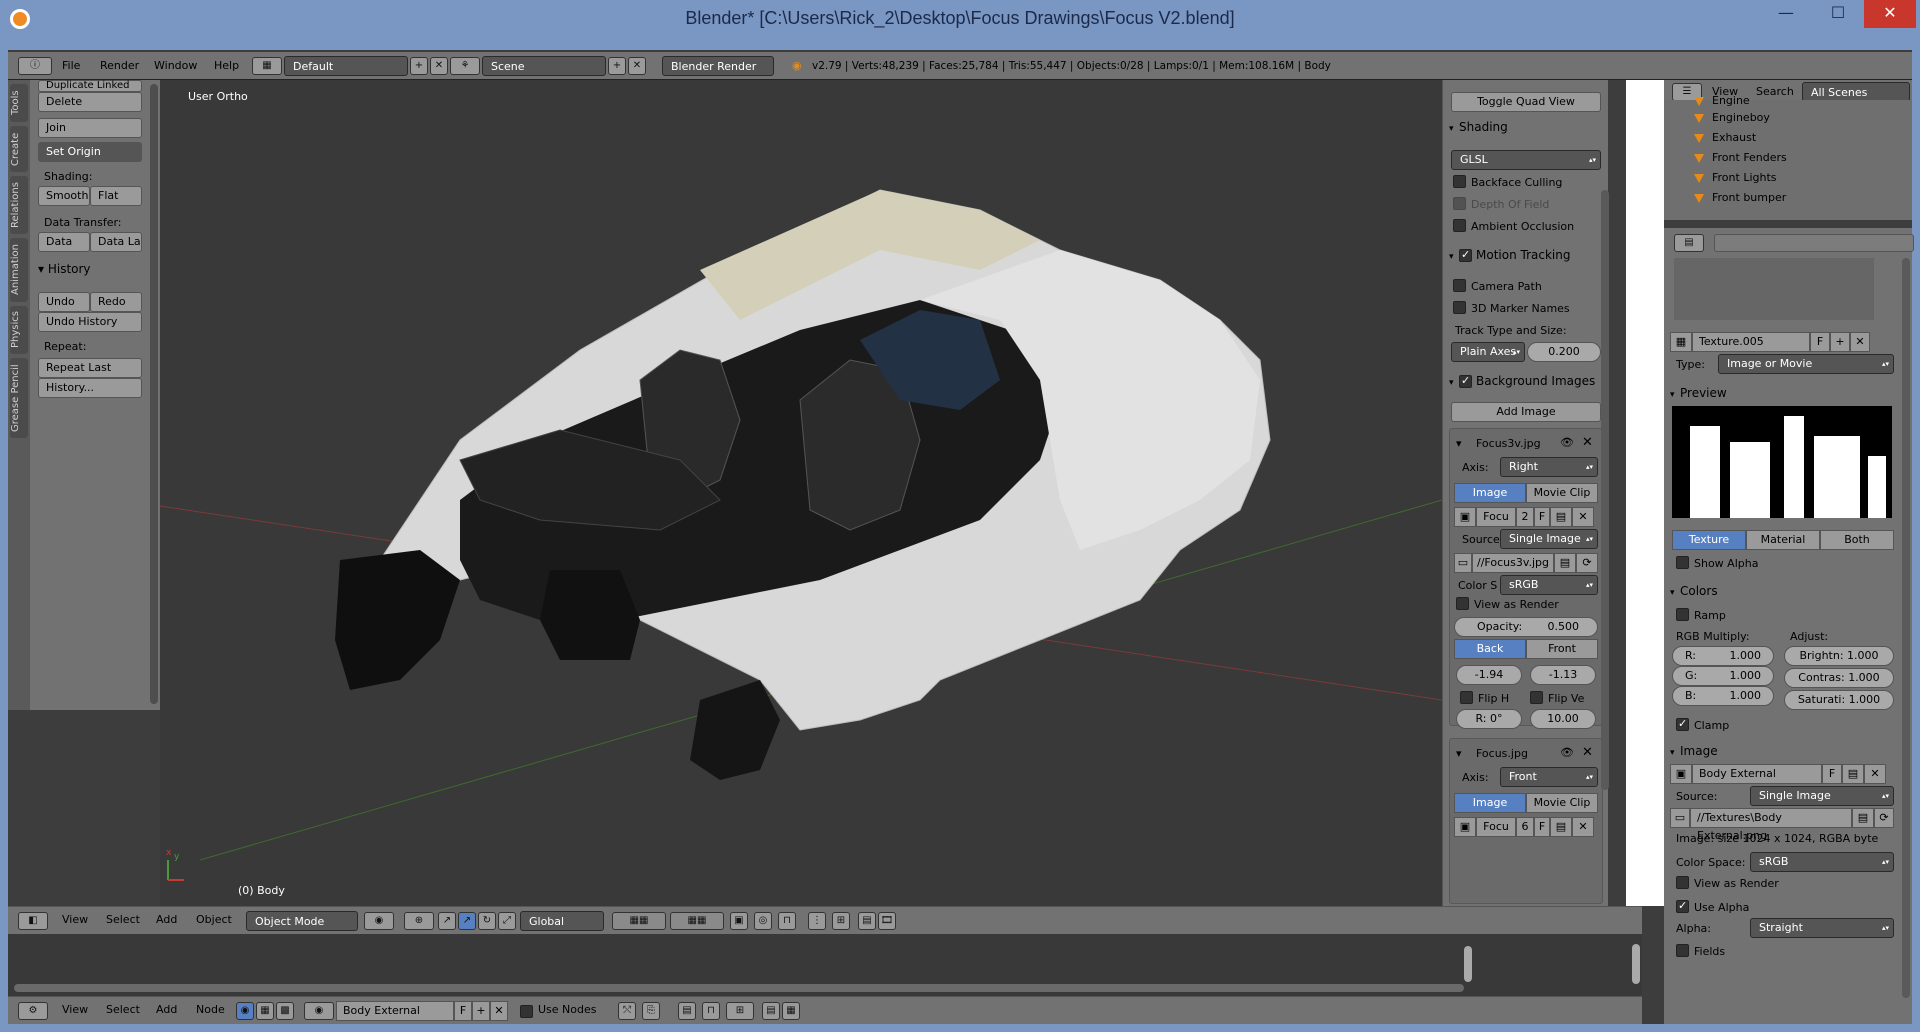 The height and width of the screenshot is (1032, 1920). What do you see at coordinates (226, 66) in the screenshot?
I see `menu-help: Help` at bounding box center [226, 66].